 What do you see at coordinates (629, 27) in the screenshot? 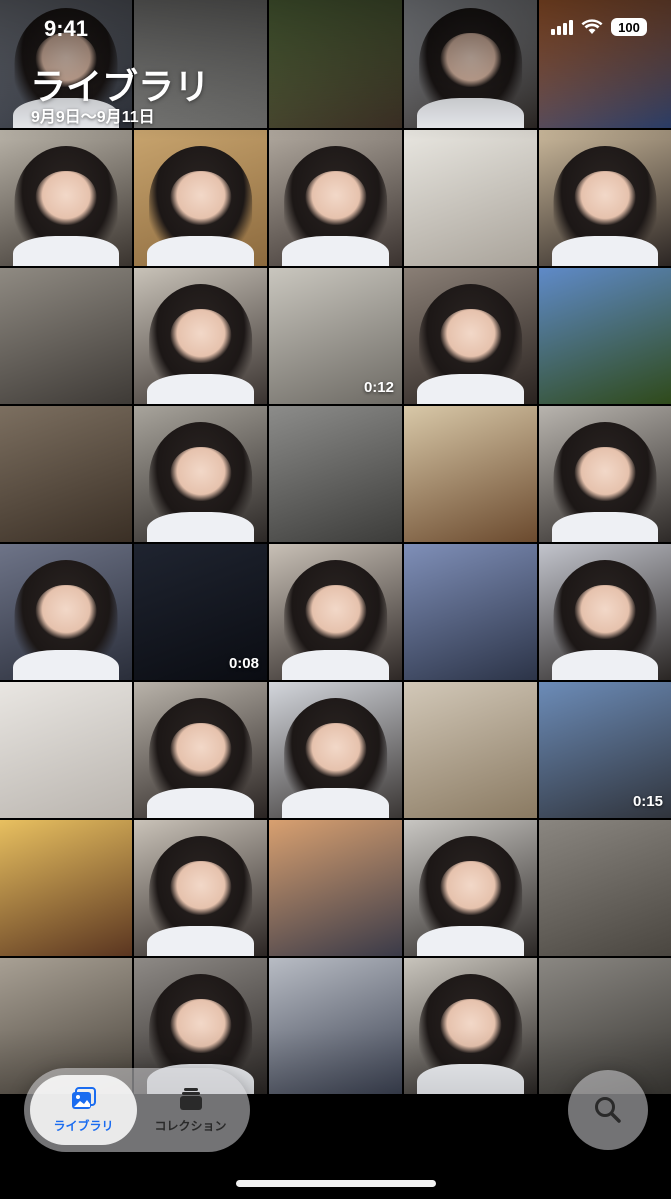
I see `battery-indicator: 100` at bounding box center [629, 27].